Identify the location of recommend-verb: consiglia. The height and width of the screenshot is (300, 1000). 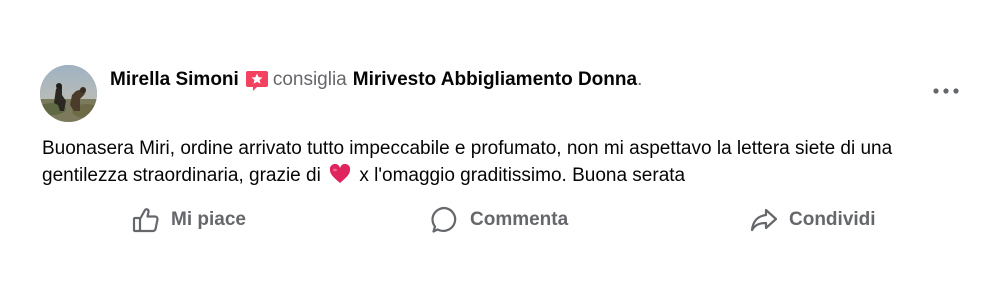
(309, 79).